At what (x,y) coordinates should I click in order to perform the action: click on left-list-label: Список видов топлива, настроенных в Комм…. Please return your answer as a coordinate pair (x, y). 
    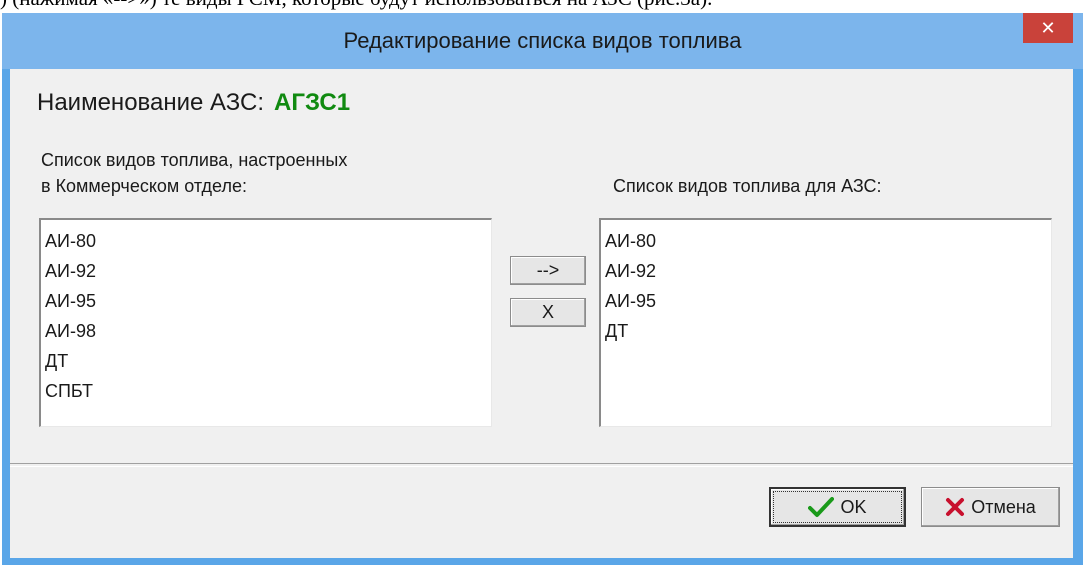
    Looking at the image, I should click on (194, 173).